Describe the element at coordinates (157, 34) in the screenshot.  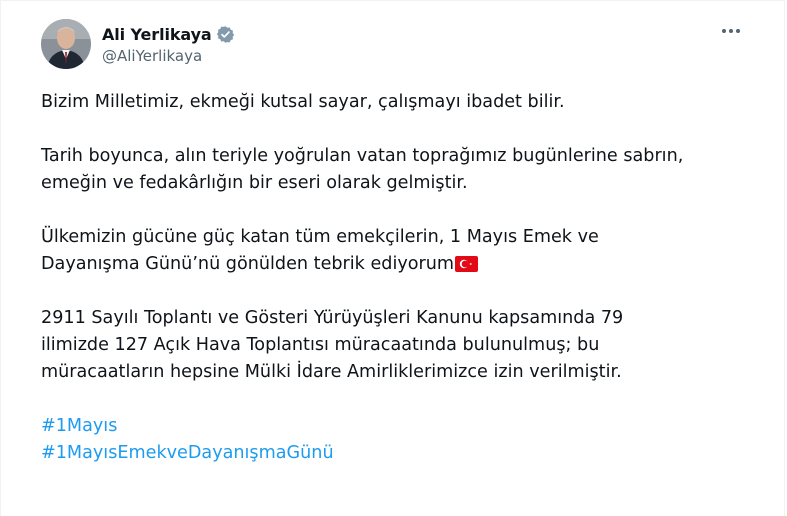
I see `author-display-name: Ali Yerlikaya` at that location.